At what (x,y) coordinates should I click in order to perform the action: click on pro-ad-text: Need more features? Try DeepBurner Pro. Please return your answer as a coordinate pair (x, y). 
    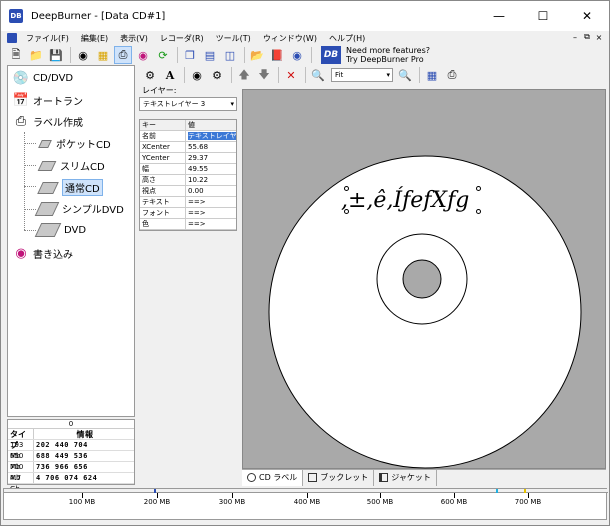
    Looking at the image, I should click on (388, 55).